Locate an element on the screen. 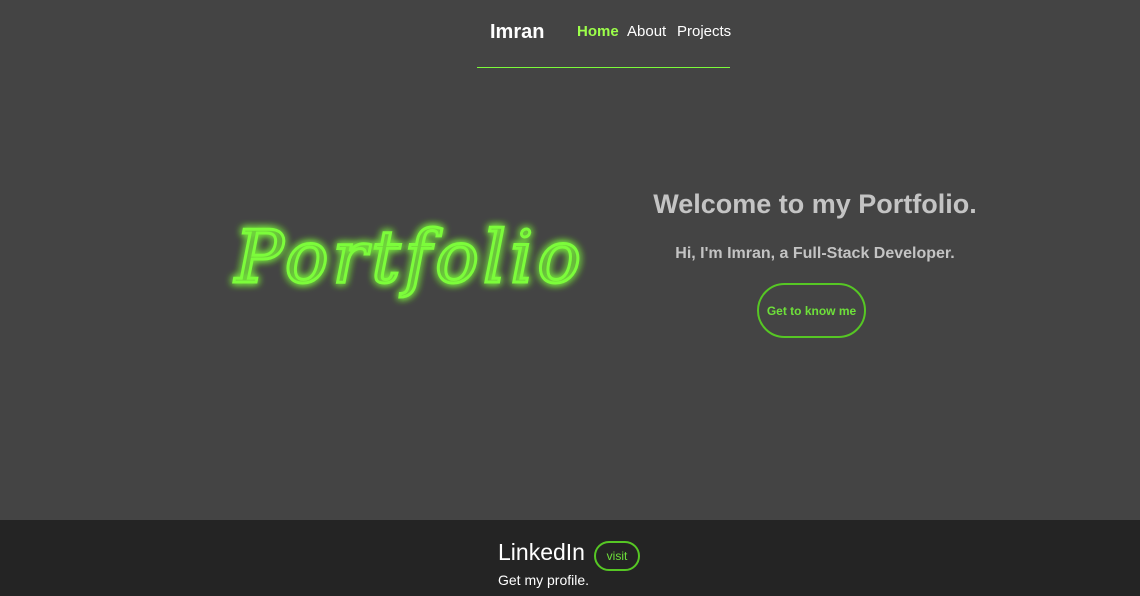  nav-link-projects: Projects is located at coordinates (704, 31).